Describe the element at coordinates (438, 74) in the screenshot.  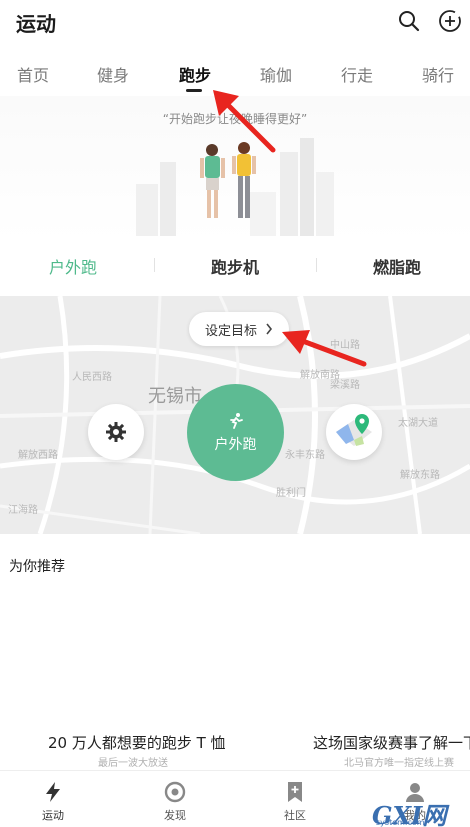
I see `tab-cycling: 骑行` at that location.